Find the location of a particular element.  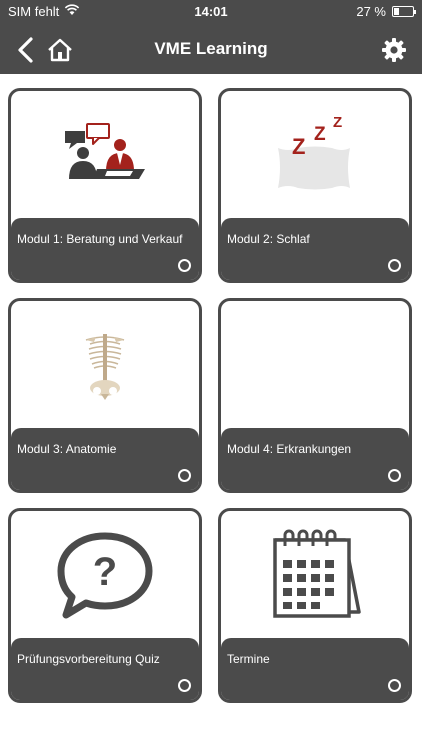

tile-footer: Modul 3: Anatomie is located at coordinates (105, 459).